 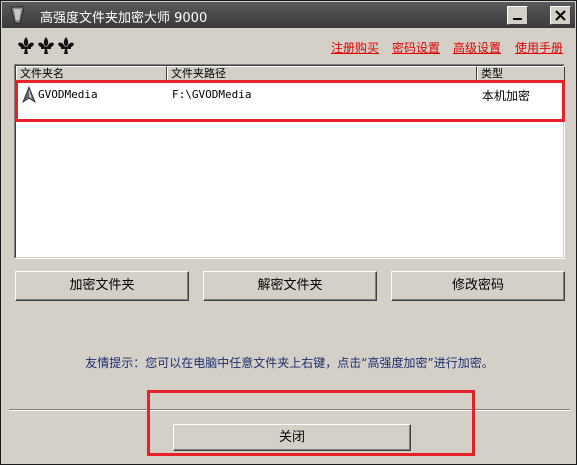 I want to click on tip-text: 友情提示：您可以在电脑中任意文件夹上右键，点击“高强度加密”进行加密。, so click(x=289, y=363).